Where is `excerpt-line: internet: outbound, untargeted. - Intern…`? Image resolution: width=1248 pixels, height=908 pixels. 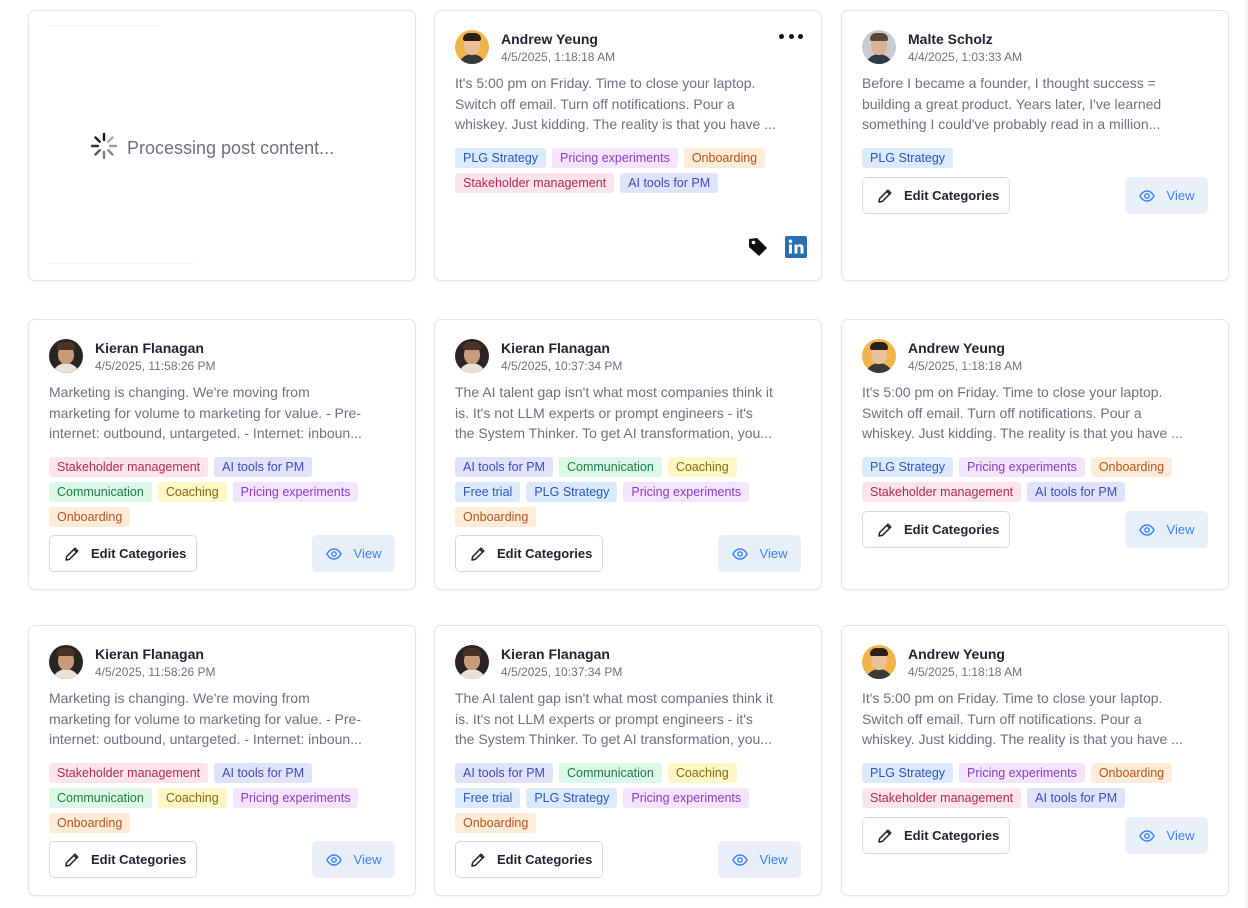 excerpt-line: internet: outbound, untargeted. - Intern… is located at coordinates (205, 433).